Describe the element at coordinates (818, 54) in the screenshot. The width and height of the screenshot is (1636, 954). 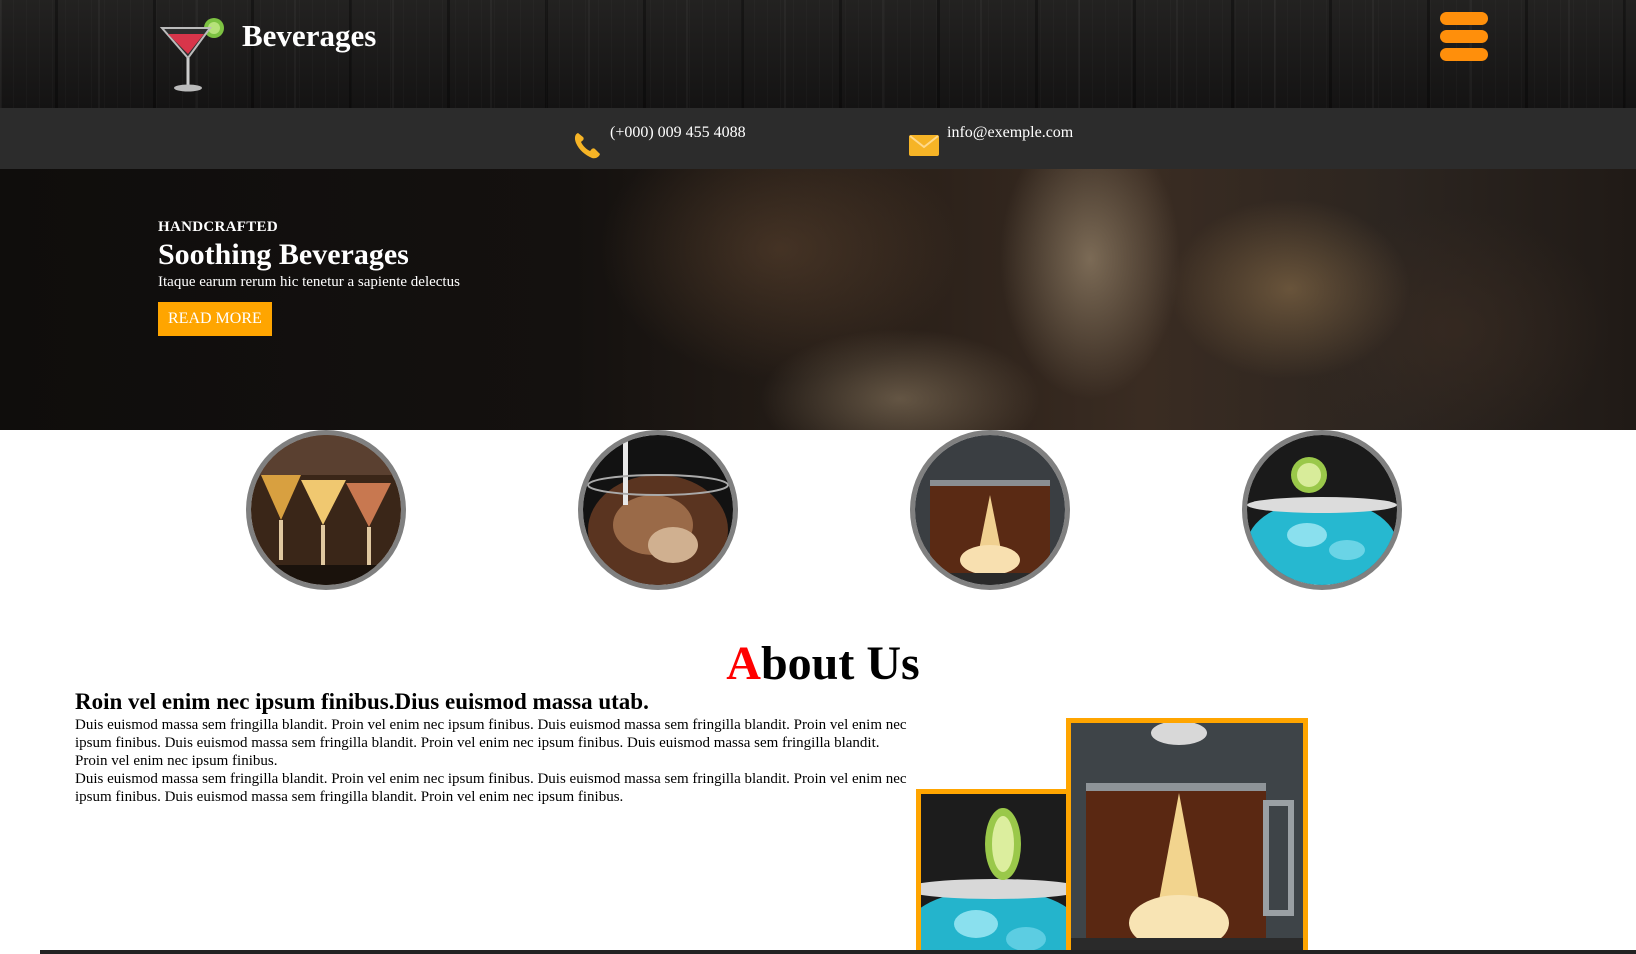
I see `site-header: Beverages` at that location.